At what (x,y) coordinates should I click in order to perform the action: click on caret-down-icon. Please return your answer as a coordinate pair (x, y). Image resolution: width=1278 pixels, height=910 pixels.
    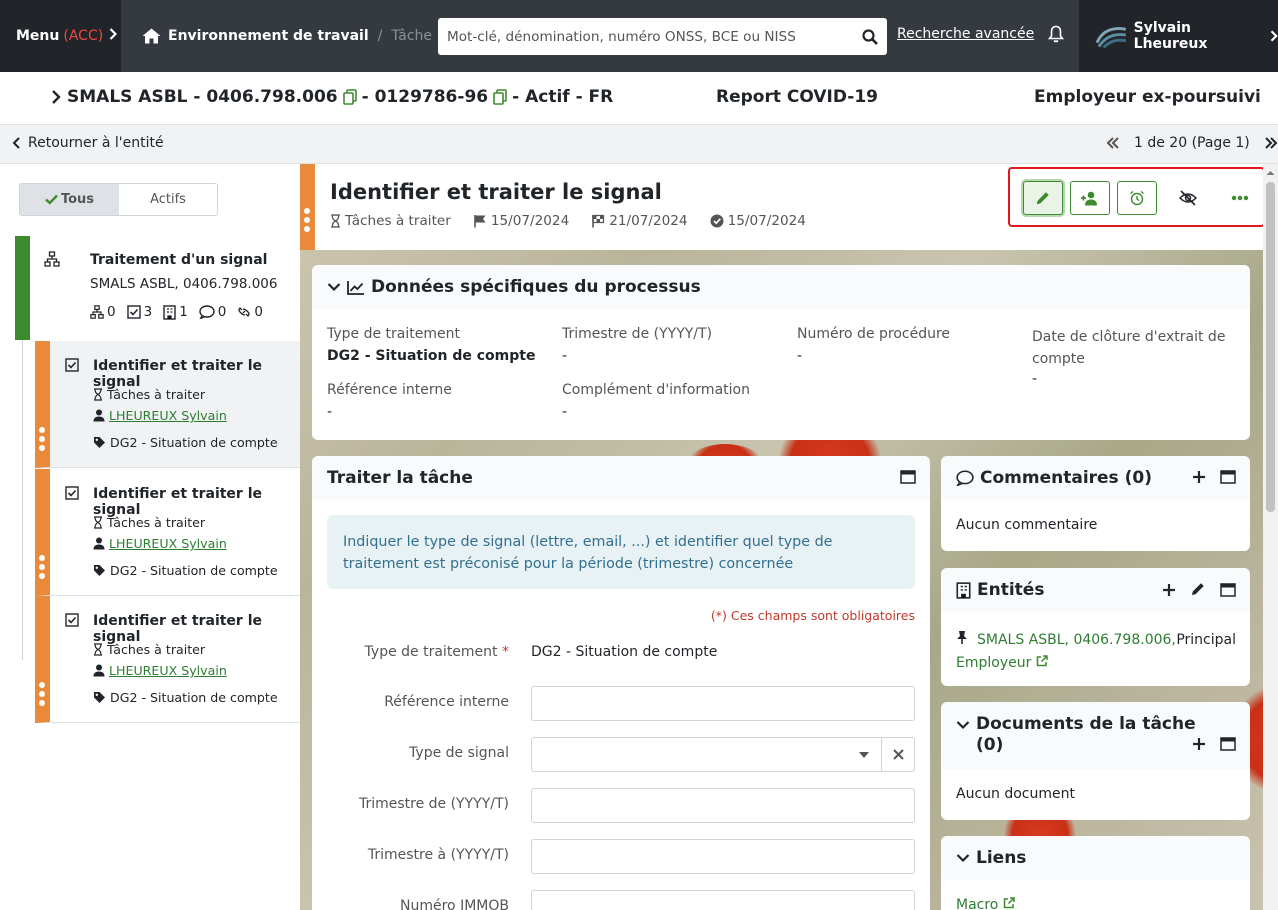
    Looking at the image, I should click on (864, 754).